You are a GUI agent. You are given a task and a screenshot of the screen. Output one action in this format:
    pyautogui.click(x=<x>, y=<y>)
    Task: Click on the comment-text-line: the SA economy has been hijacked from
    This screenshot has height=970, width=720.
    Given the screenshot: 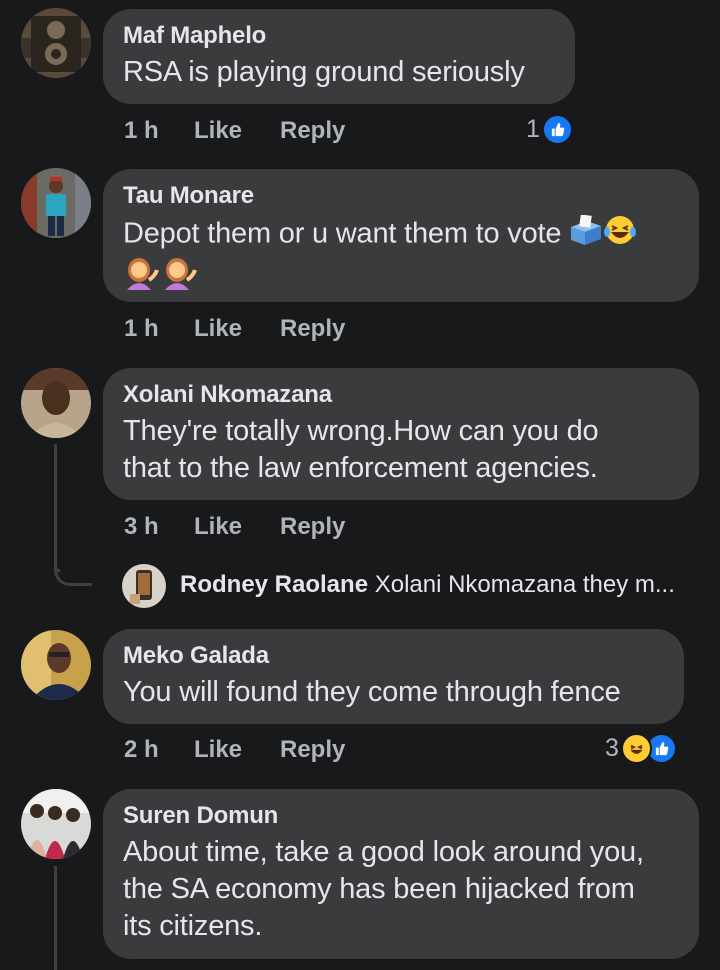 What is the action you would take?
    pyautogui.click(x=379, y=889)
    